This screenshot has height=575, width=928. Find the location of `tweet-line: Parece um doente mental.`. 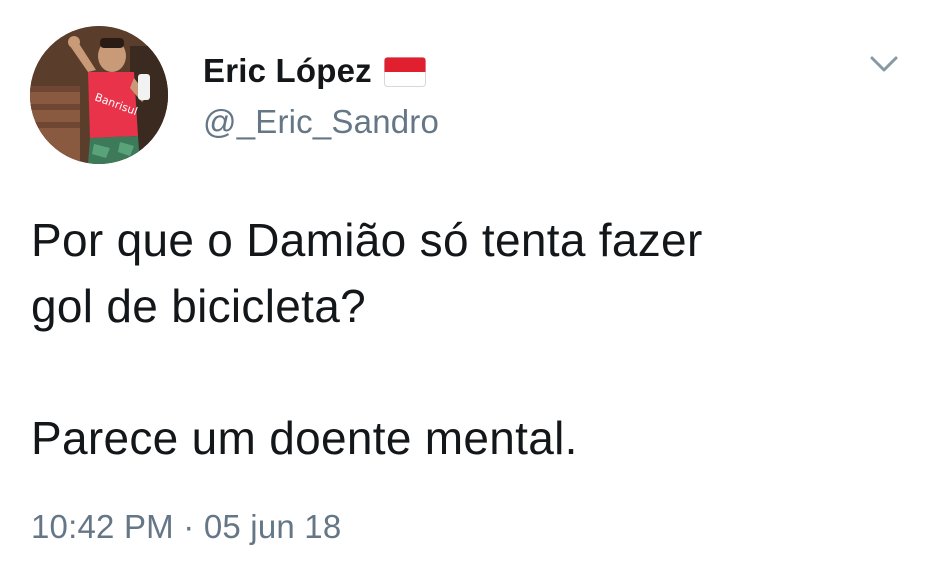

tweet-line: Parece um doente mental. is located at coordinates (304, 438).